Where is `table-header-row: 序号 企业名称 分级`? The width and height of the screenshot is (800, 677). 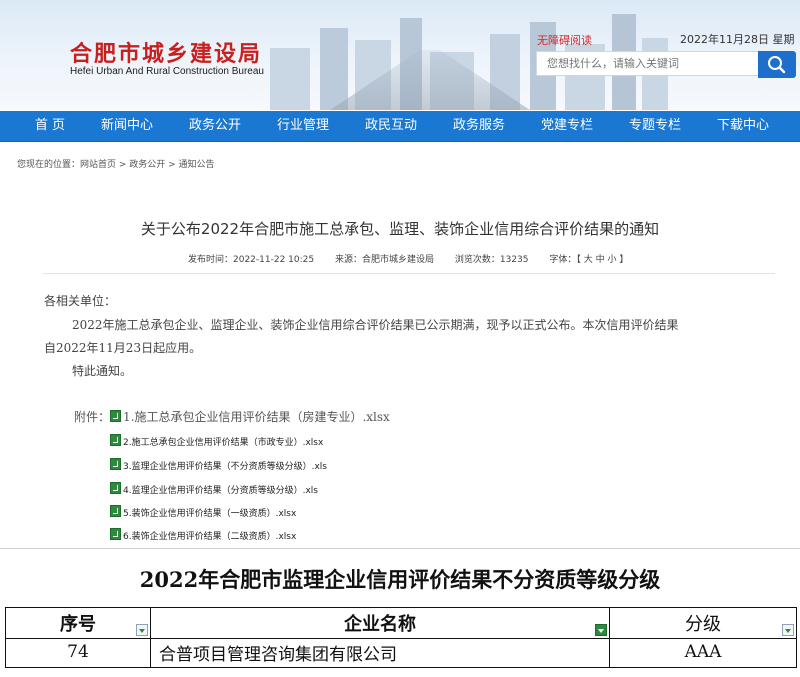 table-header-row: 序号 企业名称 分级 is located at coordinates (401, 623).